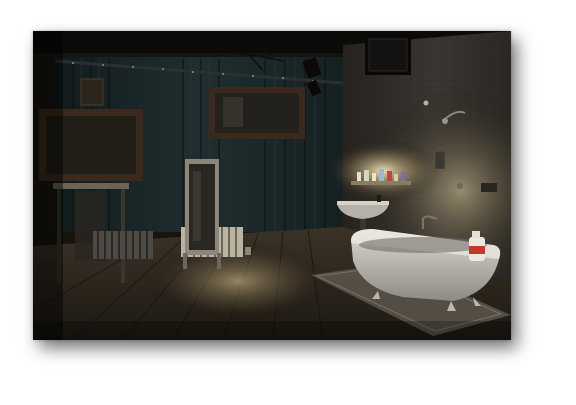 The image size is (576, 405). What do you see at coordinates (388, 53) in the screenshot?
I see `stage-light-icon` at bounding box center [388, 53].